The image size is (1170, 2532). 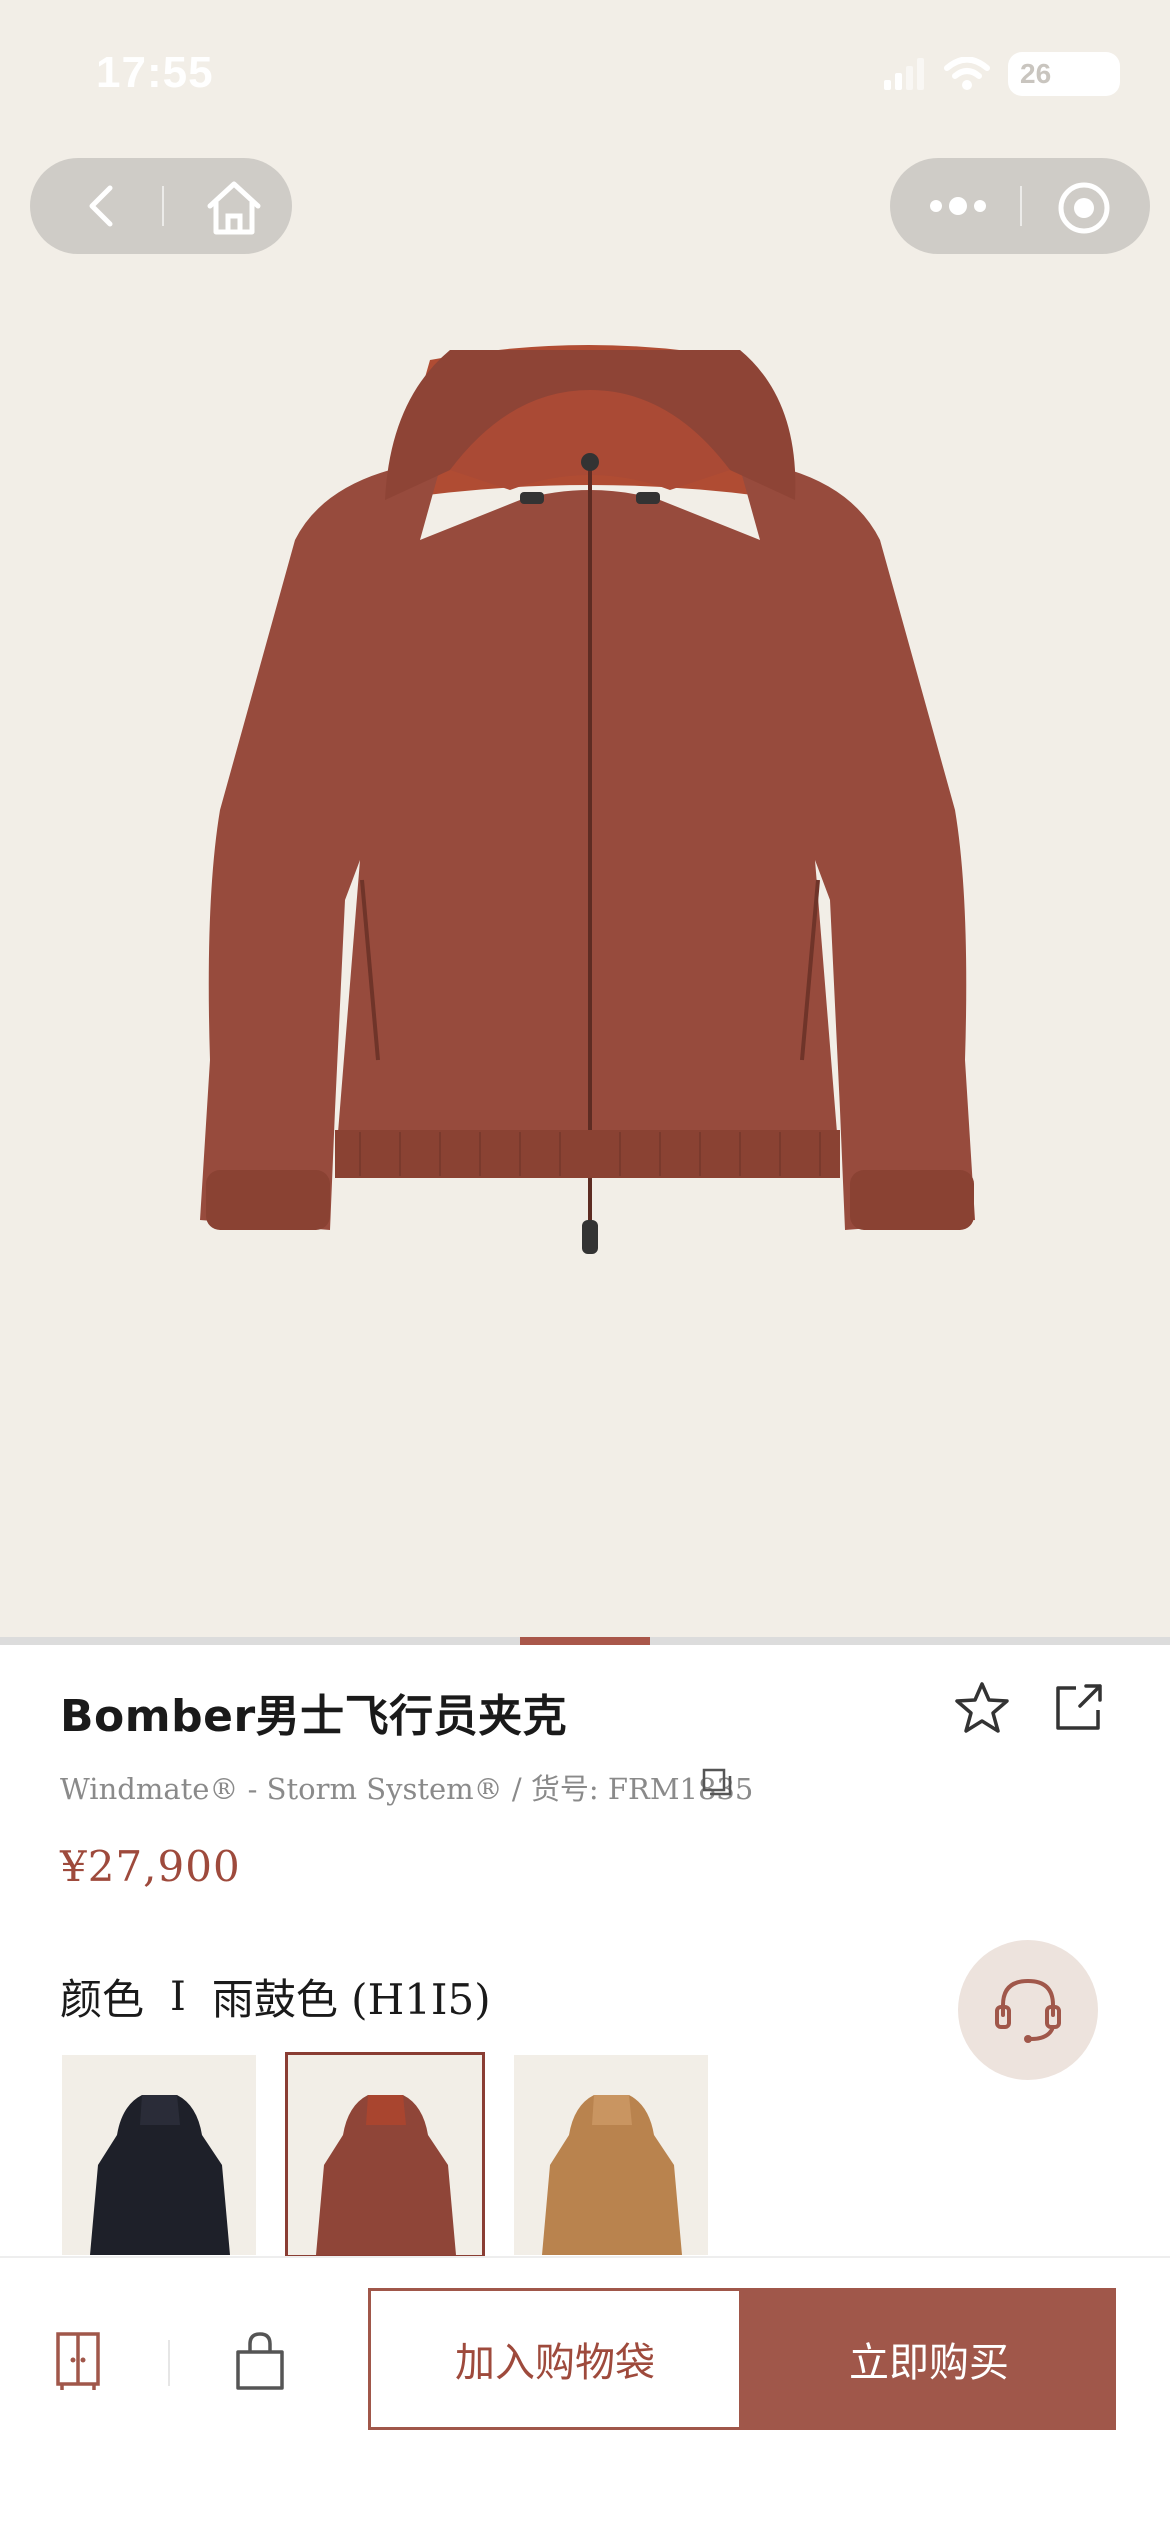 I want to click on color-swatches, so click(x=385, y=2155).